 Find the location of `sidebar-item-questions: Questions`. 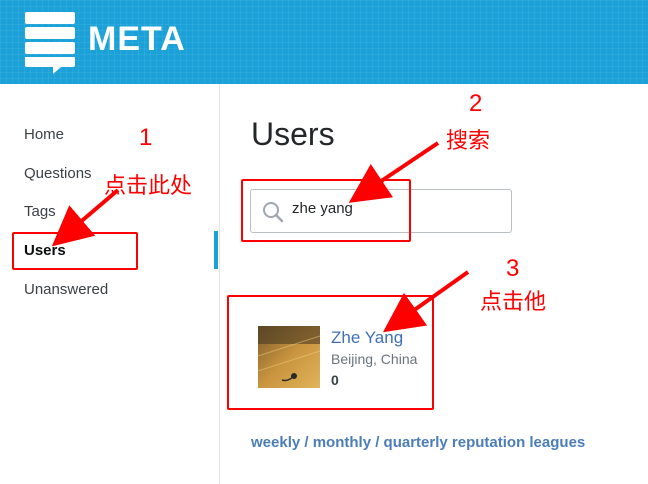

sidebar-item-questions: Questions is located at coordinates (58, 173).